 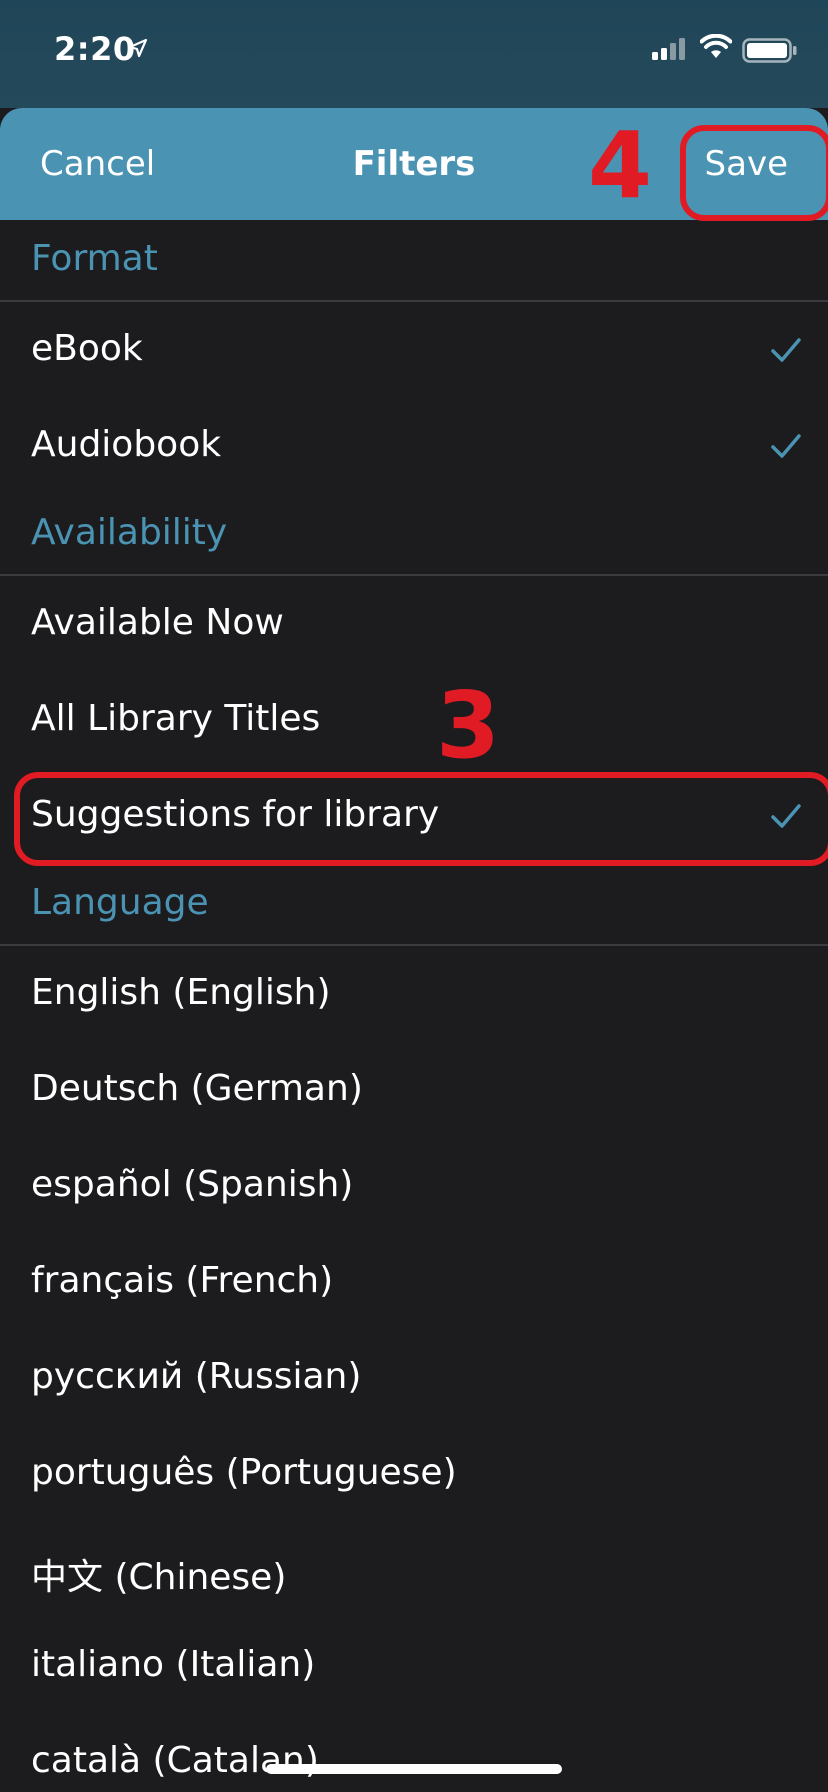 I want to click on filter-label: Deutsch (German), so click(x=197, y=1088).